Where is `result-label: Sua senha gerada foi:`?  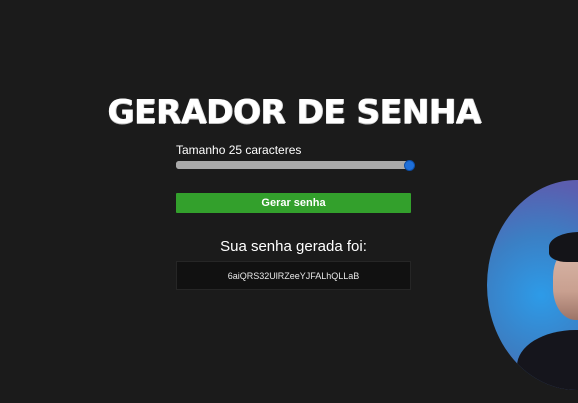
result-label: Sua senha gerada foi: is located at coordinates (293, 246).